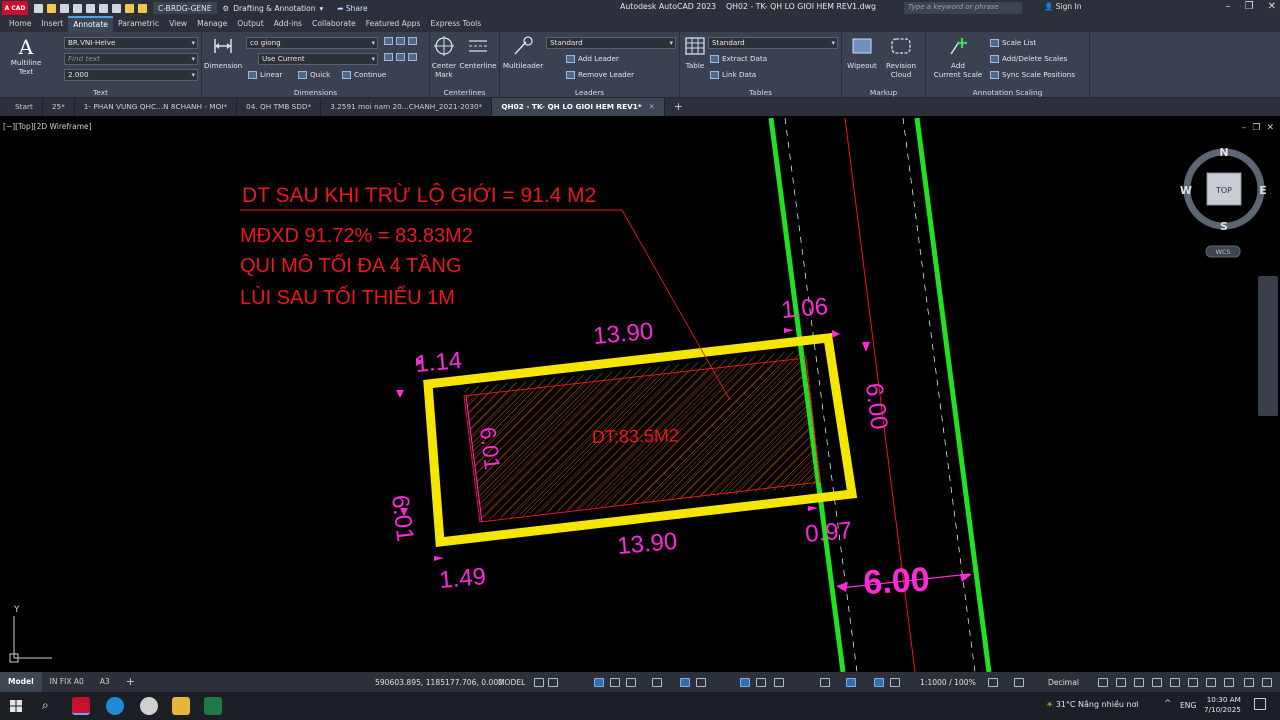 Image resolution: width=1280 pixels, height=720 pixels. What do you see at coordinates (611, 43) in the screenshot?
I see `leader-style-dropdown: Standard` at bounding box center [611, 43].